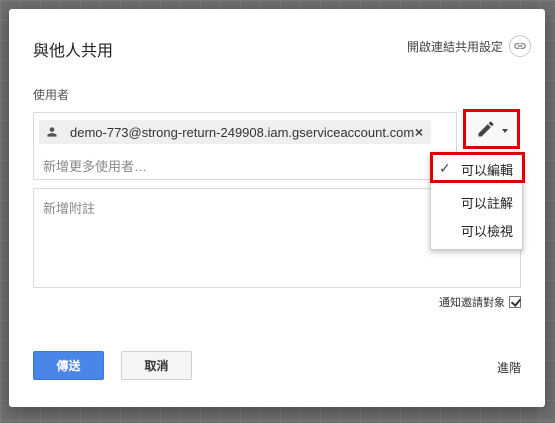 The image size is (555, 423). I want to click on link-sharing-label: 開啟連結共用設定, so click(454, 46).